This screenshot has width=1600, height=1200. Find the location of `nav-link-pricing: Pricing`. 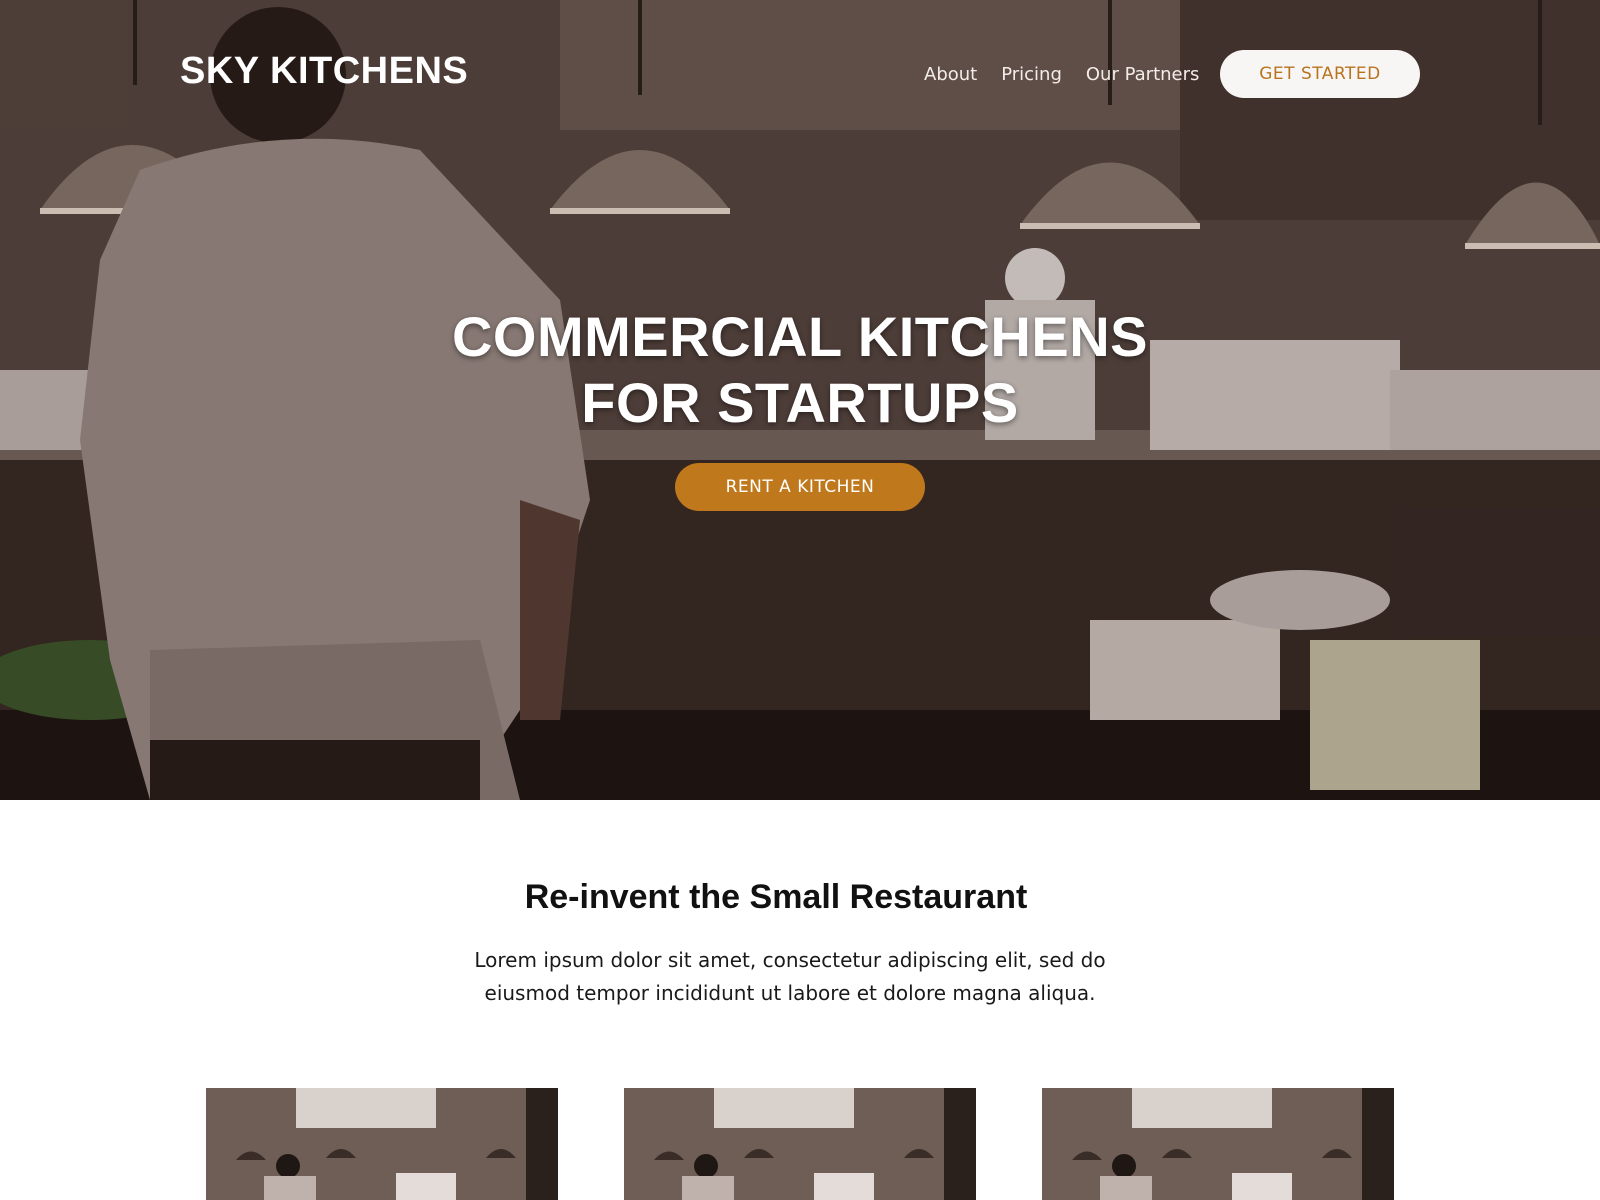

nav-link-pricing: Pricing is located at coordinates (1031, 74).